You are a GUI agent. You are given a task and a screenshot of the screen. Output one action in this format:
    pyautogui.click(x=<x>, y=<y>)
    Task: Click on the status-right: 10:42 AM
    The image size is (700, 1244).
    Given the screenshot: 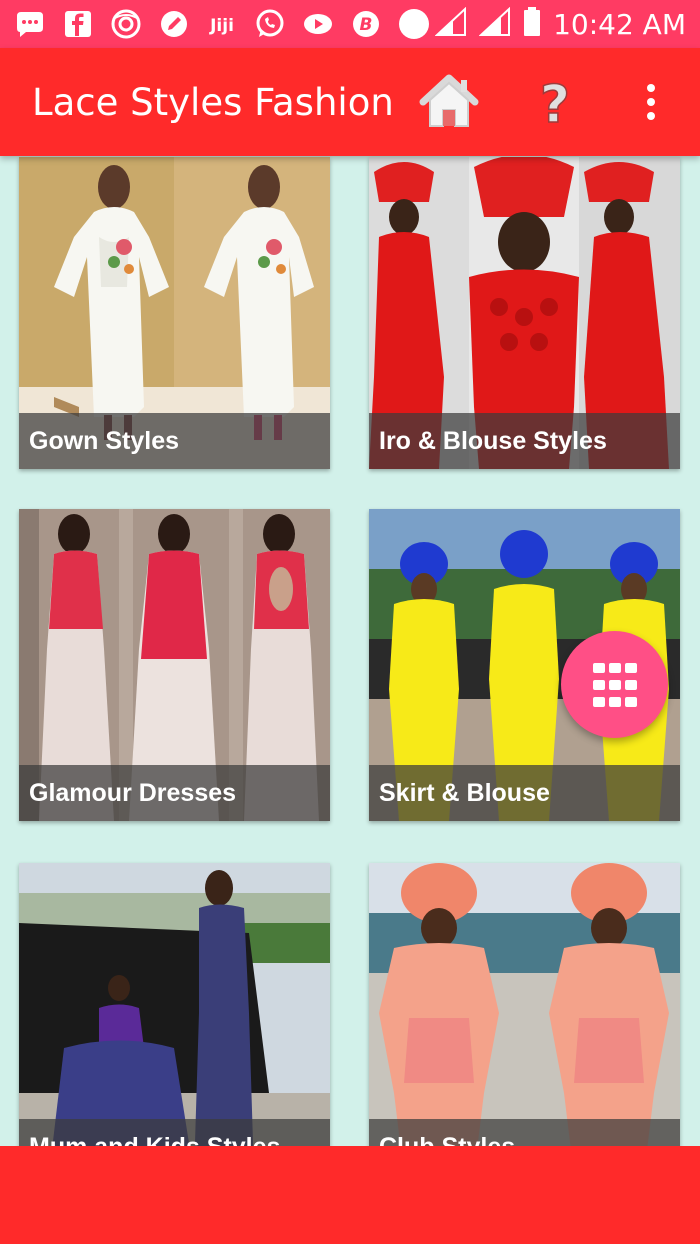 What is the action you would take?
    pyautogui.click(x=560, y=24)
    